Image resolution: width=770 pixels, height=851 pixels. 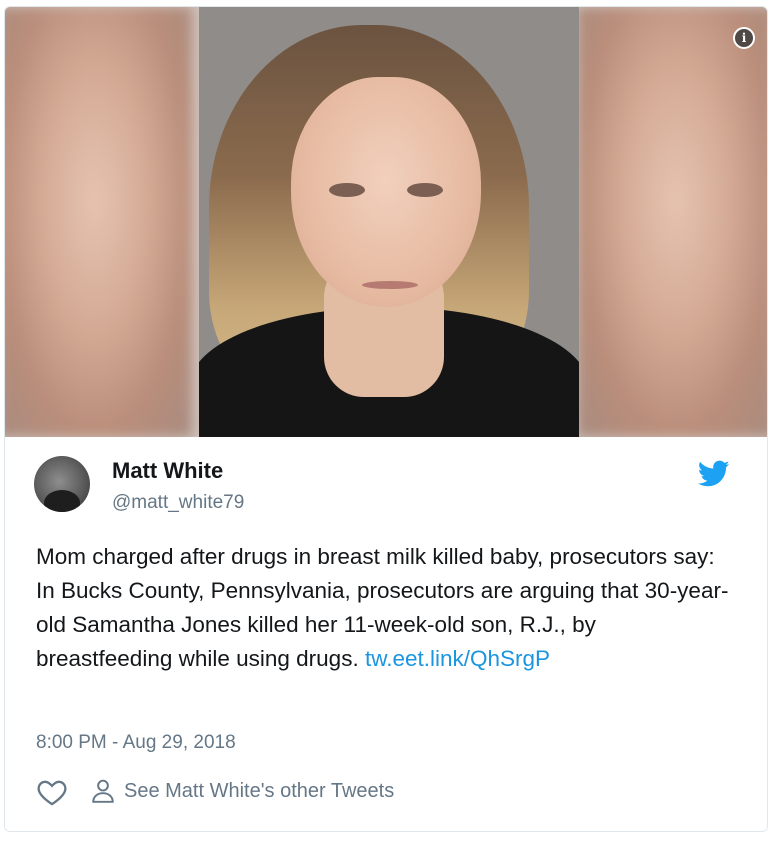 What do you see at coordinates (425, 190) in the screenshot?
I see `photo-eye-right` at bounding box center [425, 190].